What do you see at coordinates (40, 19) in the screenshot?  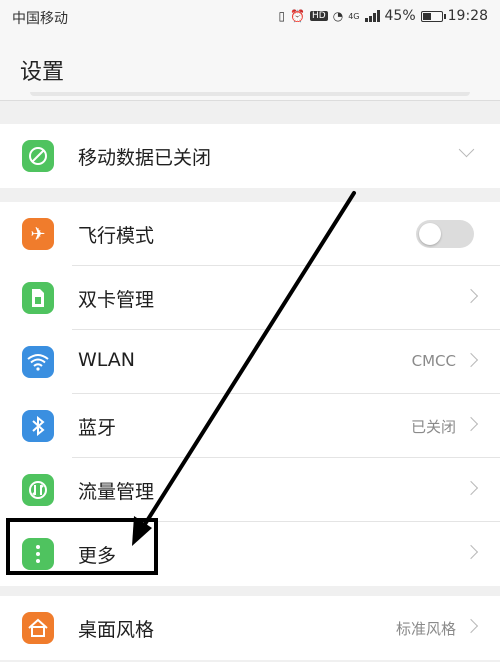 I see `carrier-name: 中国移动` at bounding box center [40, 19].